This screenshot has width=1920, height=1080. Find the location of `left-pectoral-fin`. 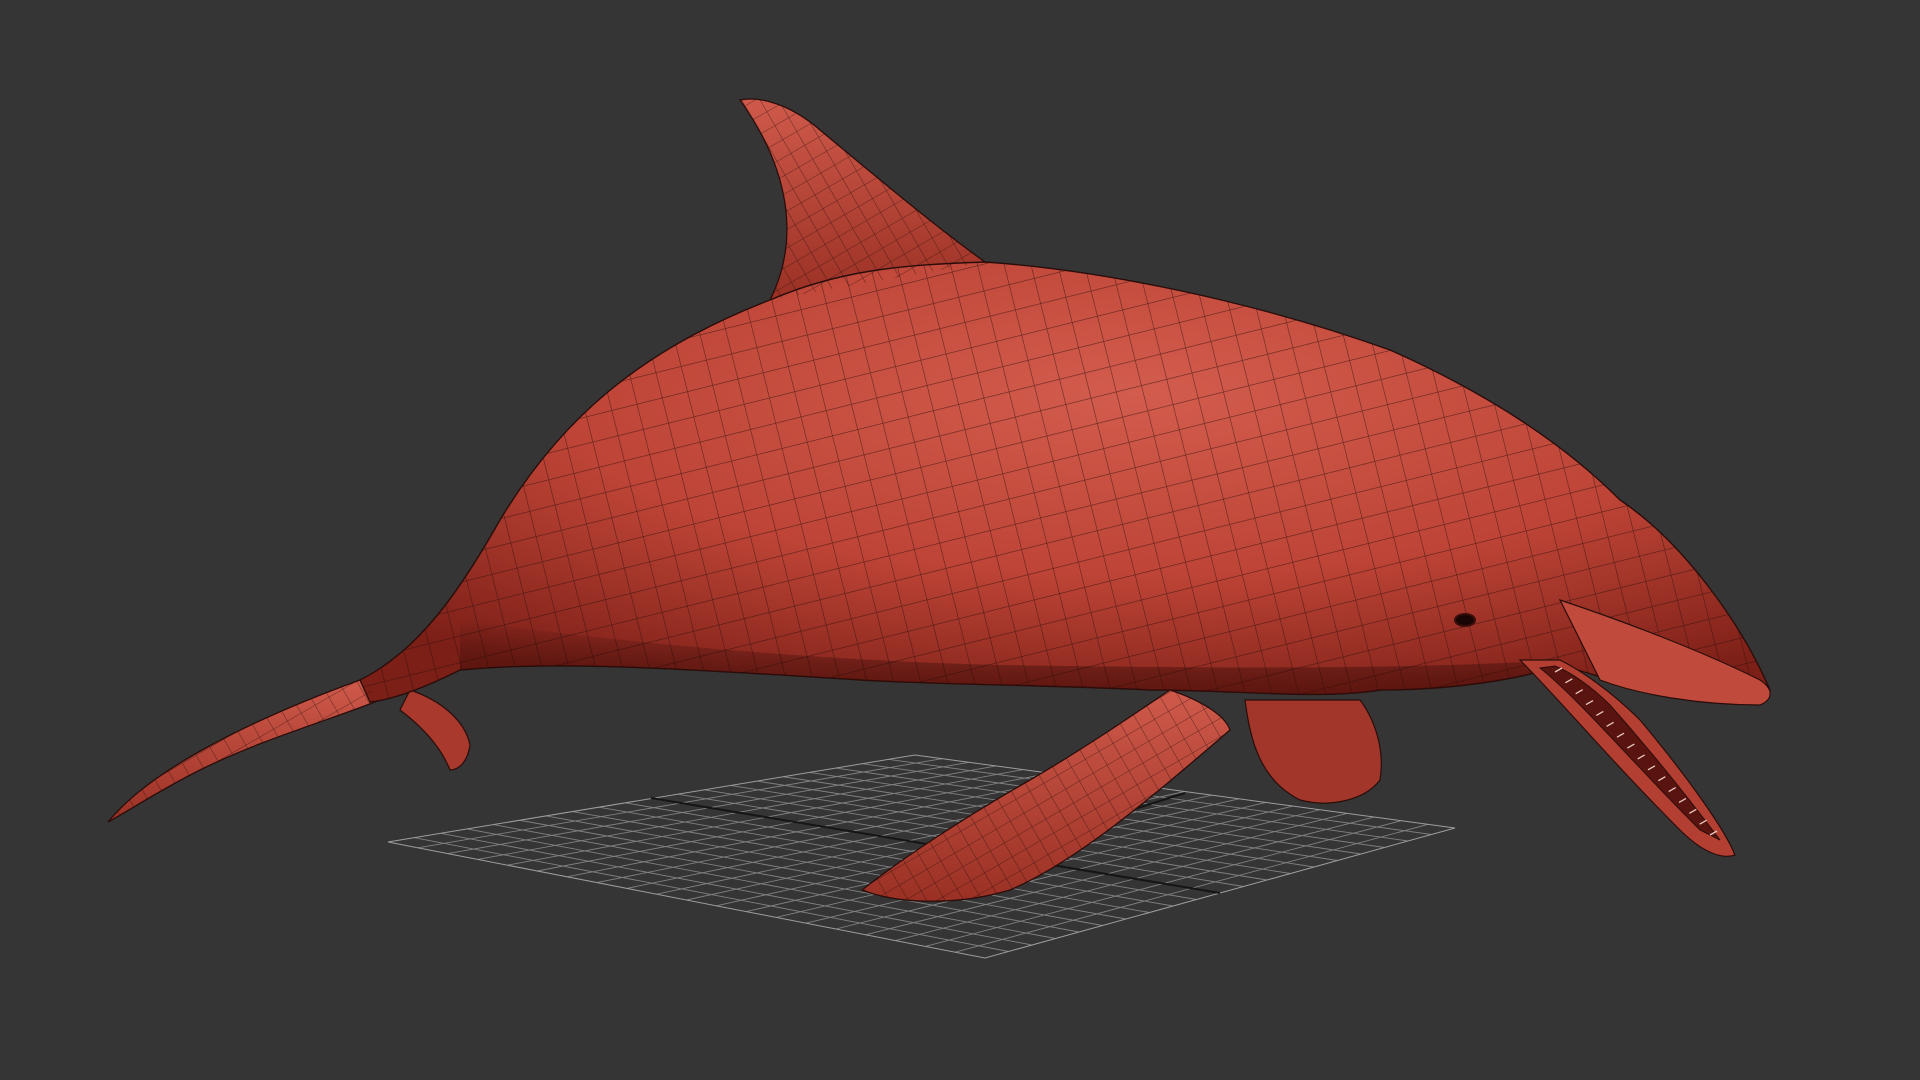

left-pectoral-fin is located at coordinates (1313, 751).